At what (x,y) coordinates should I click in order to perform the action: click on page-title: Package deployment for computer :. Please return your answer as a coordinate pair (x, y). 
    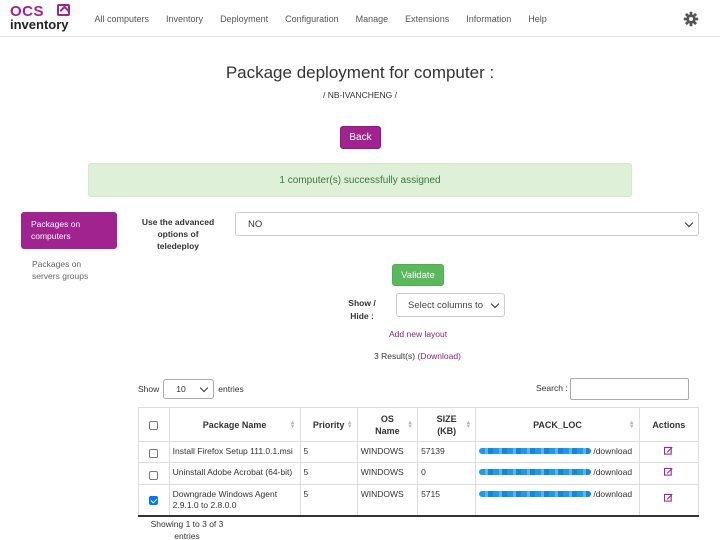
    Looking at the image, I should click on (360, 72).